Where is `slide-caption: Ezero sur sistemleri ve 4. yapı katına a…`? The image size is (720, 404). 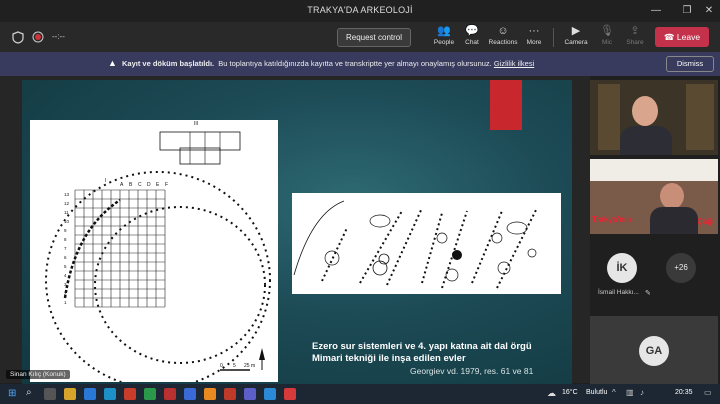 slide-caption: Ezero sur sistemleri ve 4. yapı katına a… is located at coordinates (437, 353).